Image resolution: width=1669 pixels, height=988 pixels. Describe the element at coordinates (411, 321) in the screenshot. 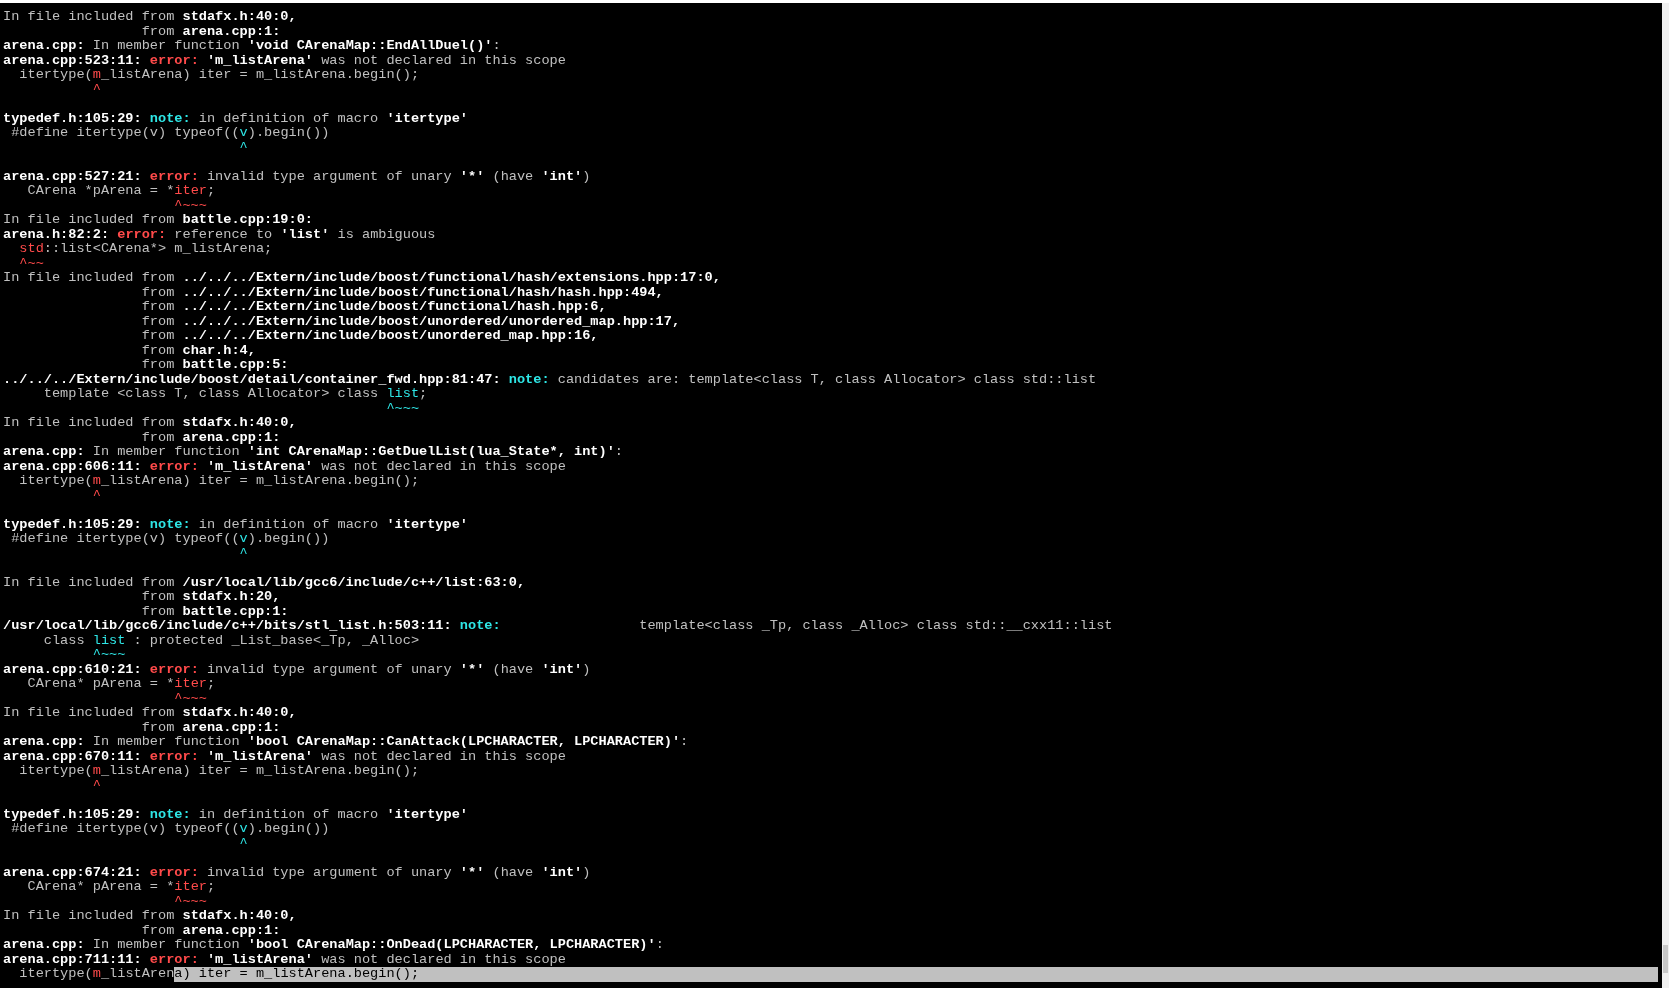

I see `terminal-line: from ../../../Extern/include/boost/unordered/unordered_map.hpp:17,` at that location.